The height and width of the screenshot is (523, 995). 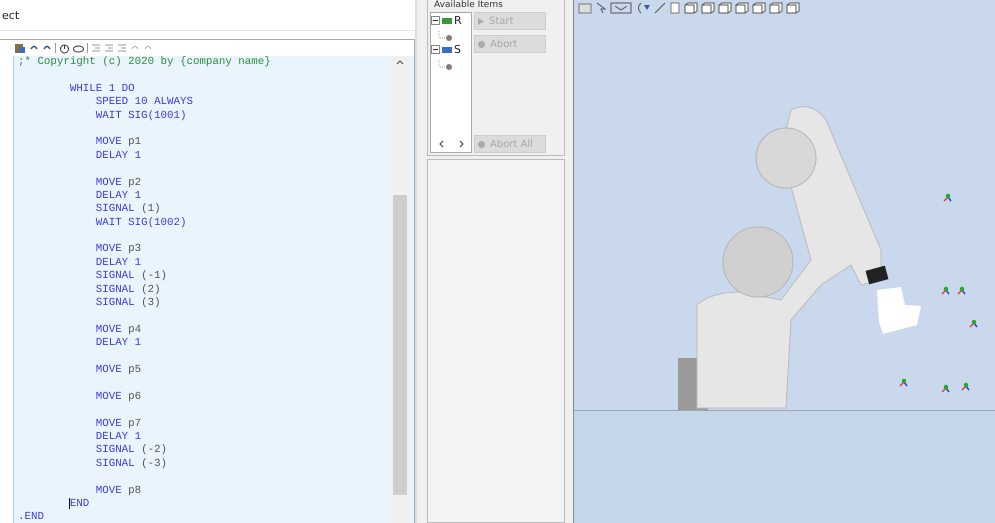 What do you see at coordinates (468, 5) in the screenshot?
I see `group-label: Available Items` at bounding box center [468, 5].